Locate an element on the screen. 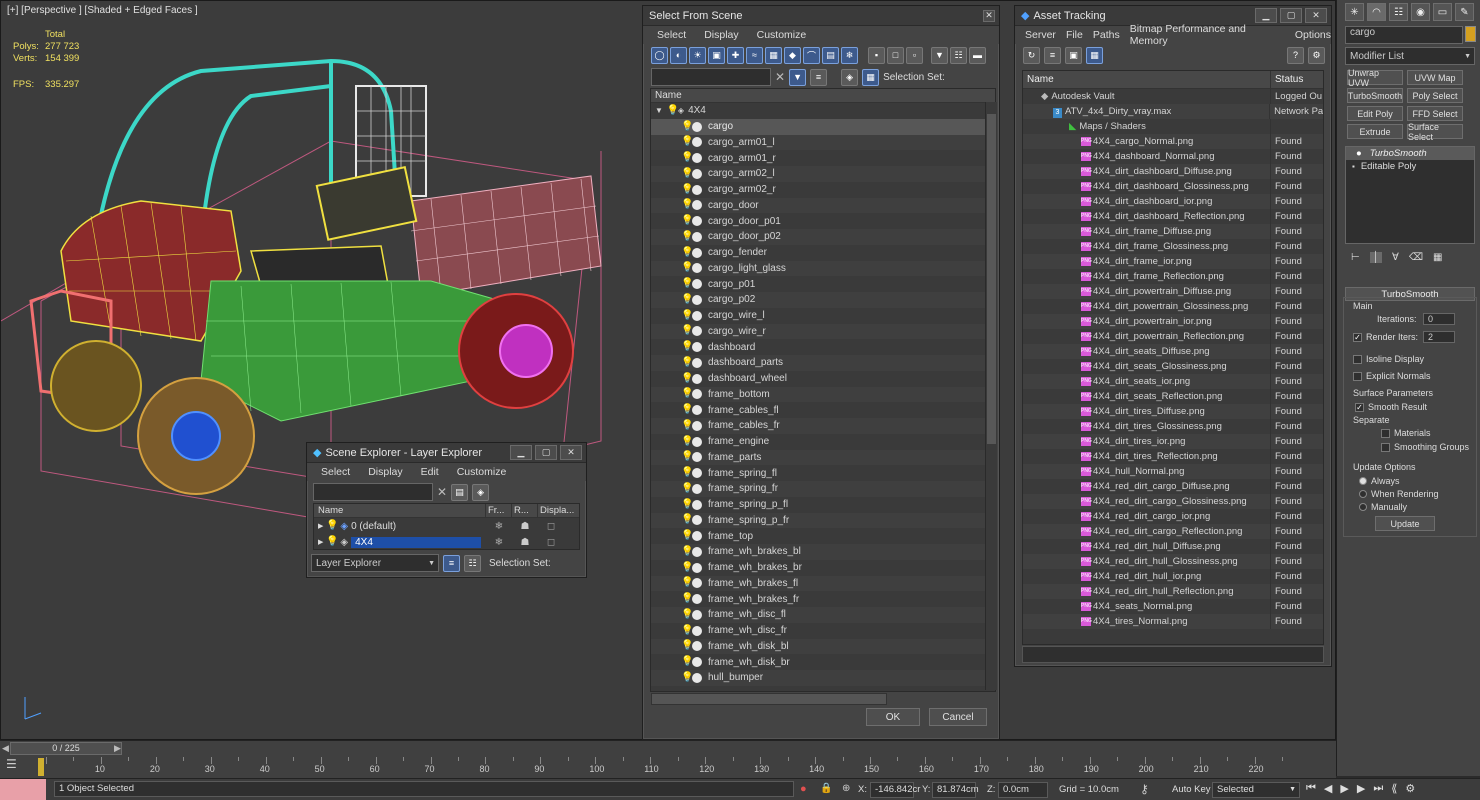  scene-object-row: 💡 cargo_door_p01 is located at coordinates (823, 221).